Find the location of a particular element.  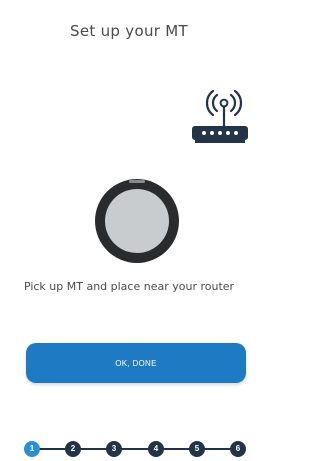

step-1: 1 is located at coordinates (32, 449).